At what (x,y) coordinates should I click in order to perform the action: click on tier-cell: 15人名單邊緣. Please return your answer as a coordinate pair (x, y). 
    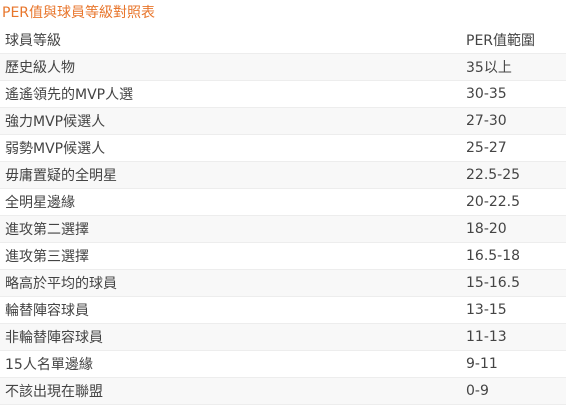
    Looking at the image, I should click on (49, 365).